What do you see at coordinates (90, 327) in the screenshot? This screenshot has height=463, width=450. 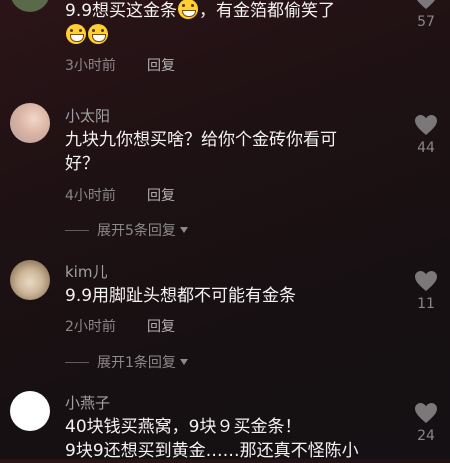 I see `comment-time: 2小时前` at bounding box center [90, 327].